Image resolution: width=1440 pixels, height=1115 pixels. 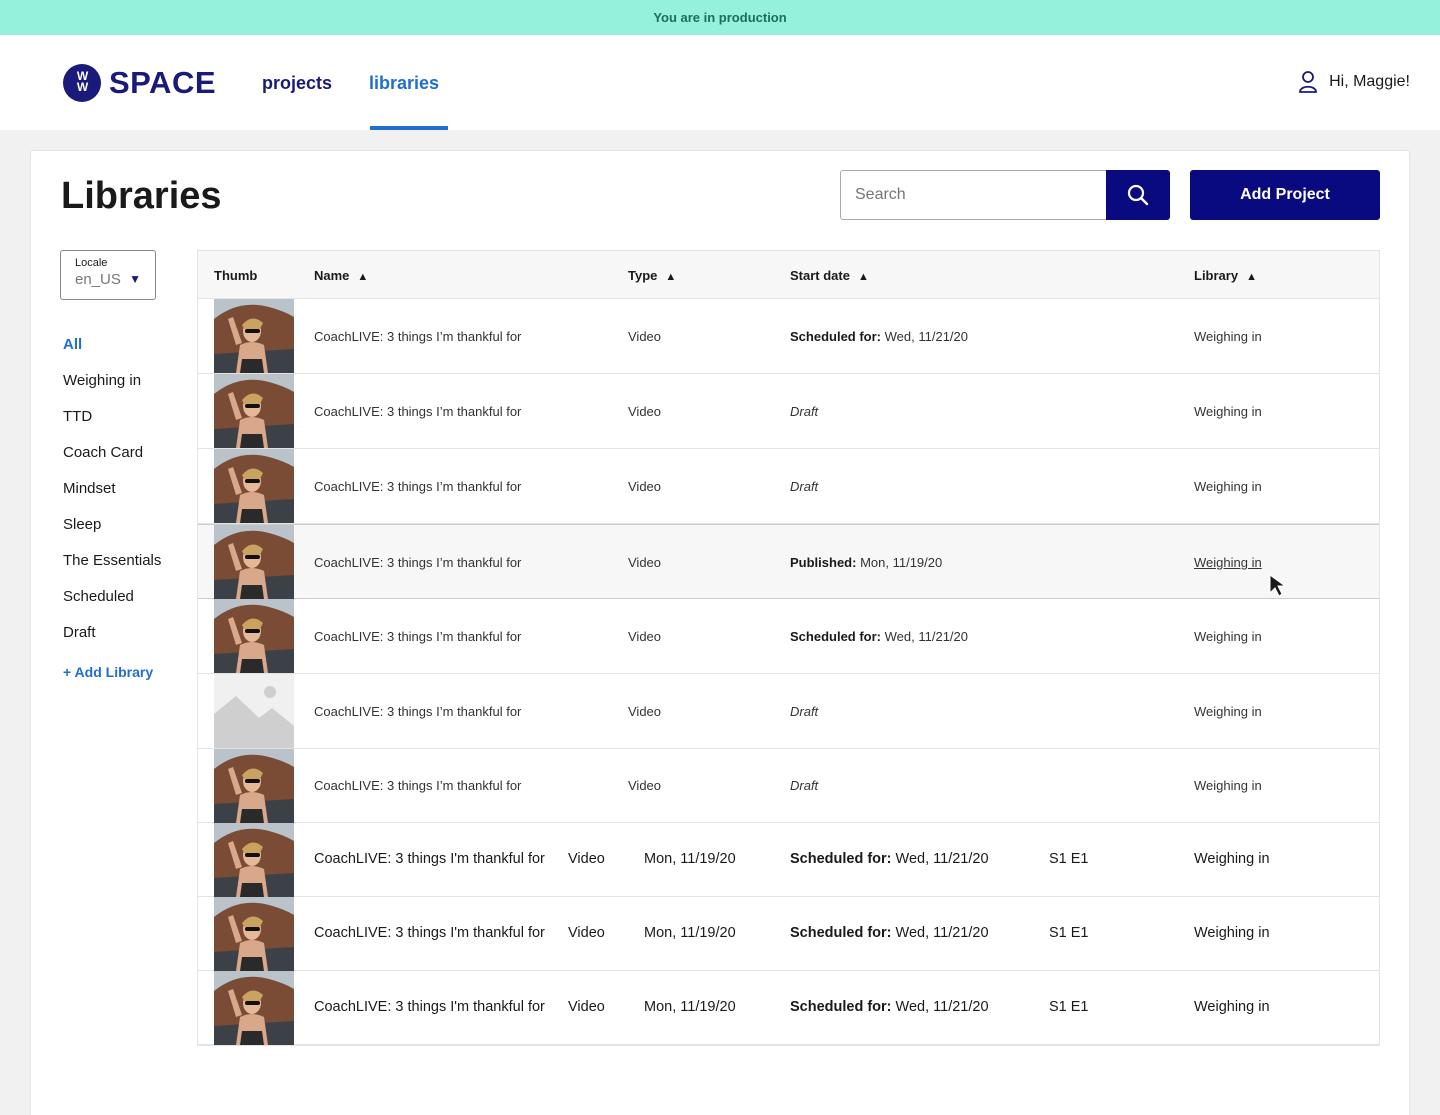 I want to click on locale-select: Locale en_US ▼, so click(x=108, y=275).